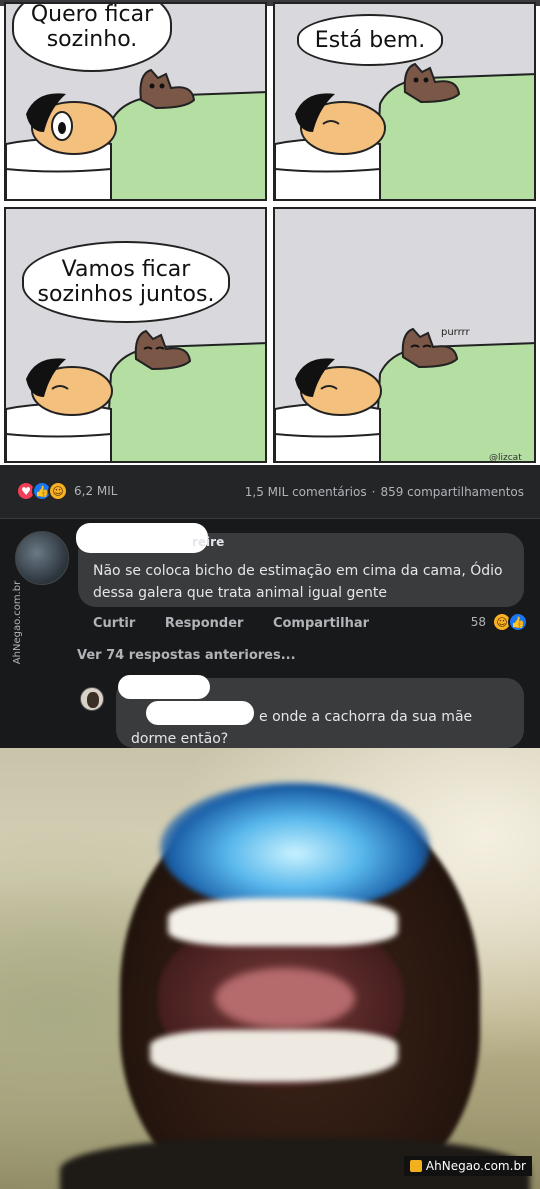 Image resolution: width=540 pixels, height=1189 pixels. I want to click on bottom-watermark-text: AhNegao.com.br, so click(475, 1166).